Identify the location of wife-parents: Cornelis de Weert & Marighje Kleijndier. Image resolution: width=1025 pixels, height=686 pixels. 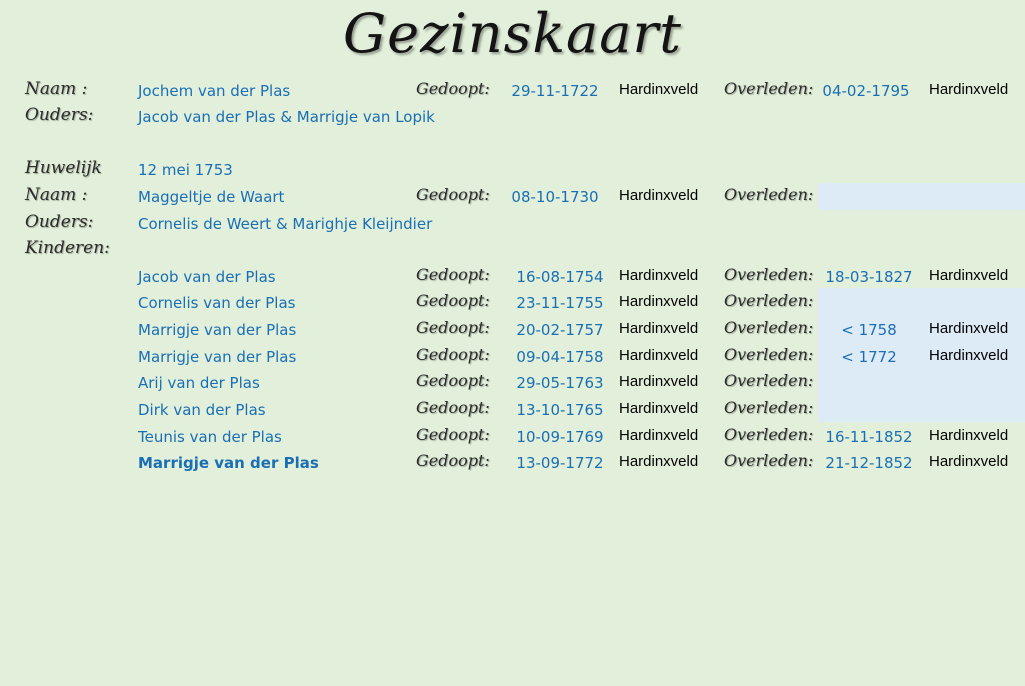
(285, 224).